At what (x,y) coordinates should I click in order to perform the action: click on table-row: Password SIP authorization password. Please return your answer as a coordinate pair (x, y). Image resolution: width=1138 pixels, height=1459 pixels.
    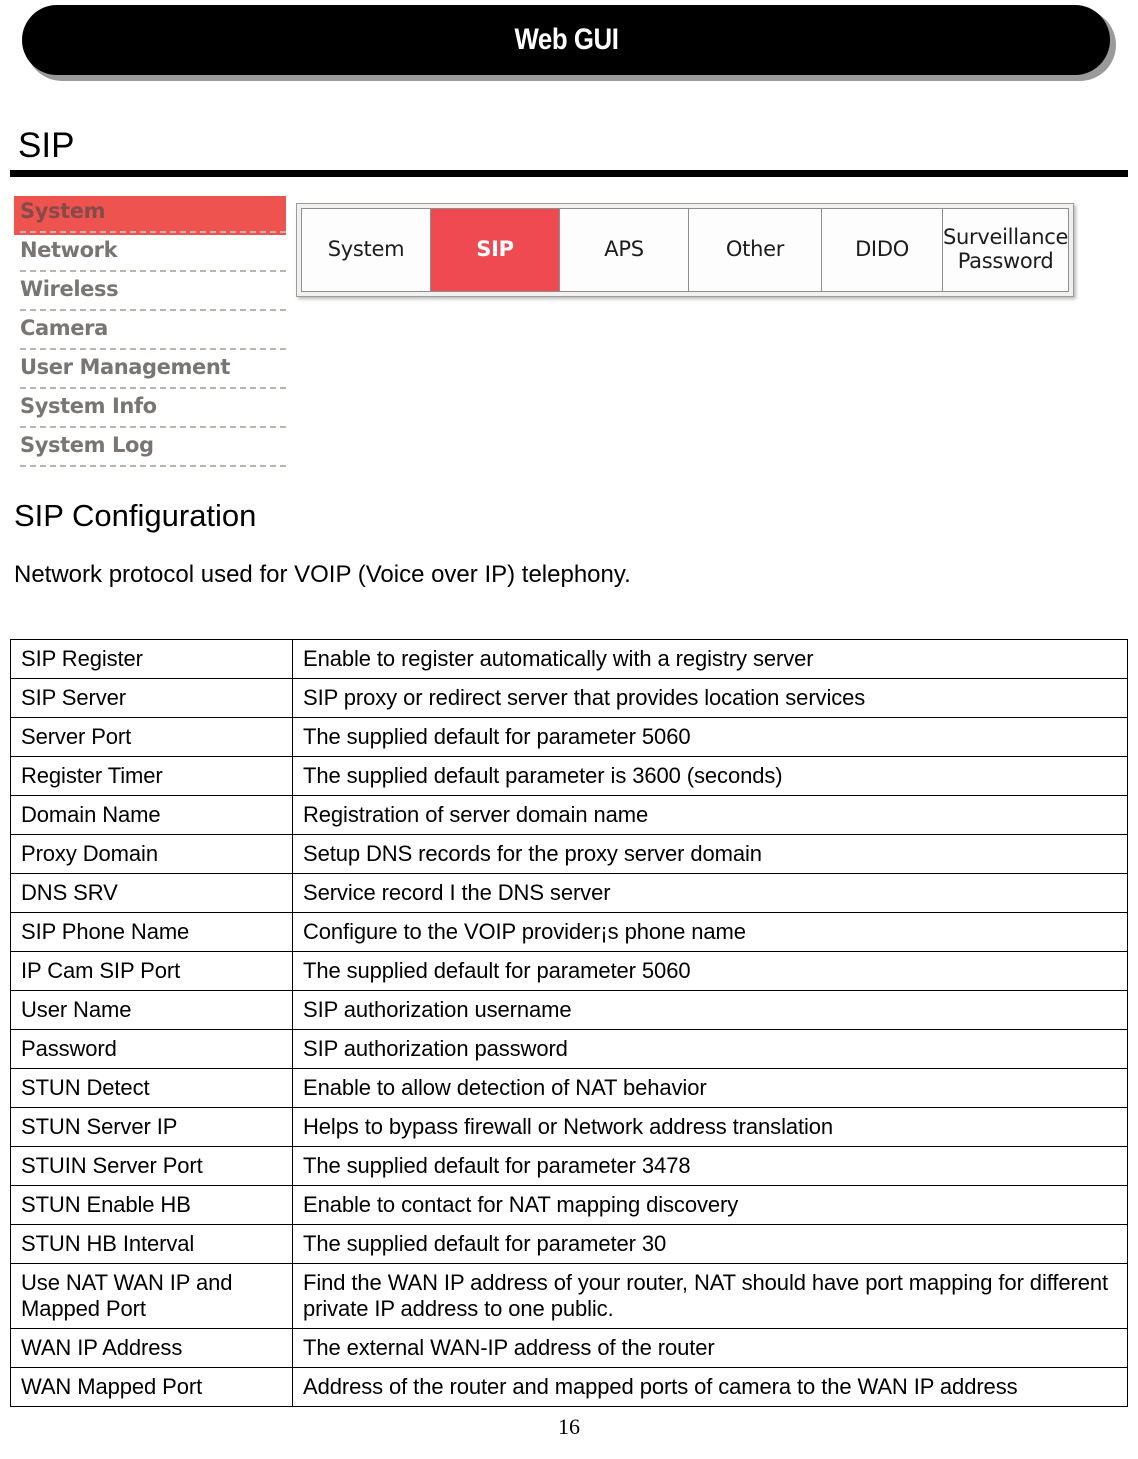
    Looking at the image, I should click on (569, 1049).